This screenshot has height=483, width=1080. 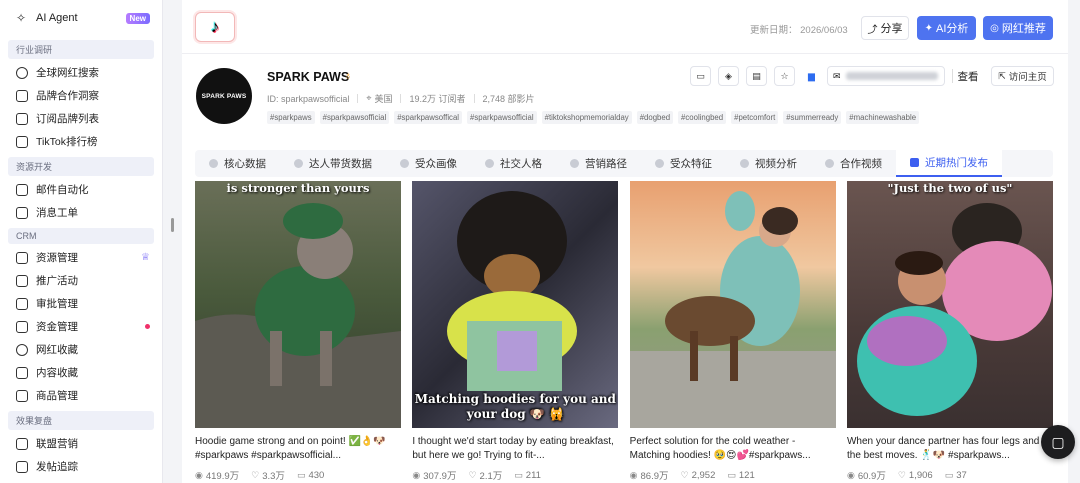 I want to click on tab-label: 视频分析, so click(x=776, y=164).